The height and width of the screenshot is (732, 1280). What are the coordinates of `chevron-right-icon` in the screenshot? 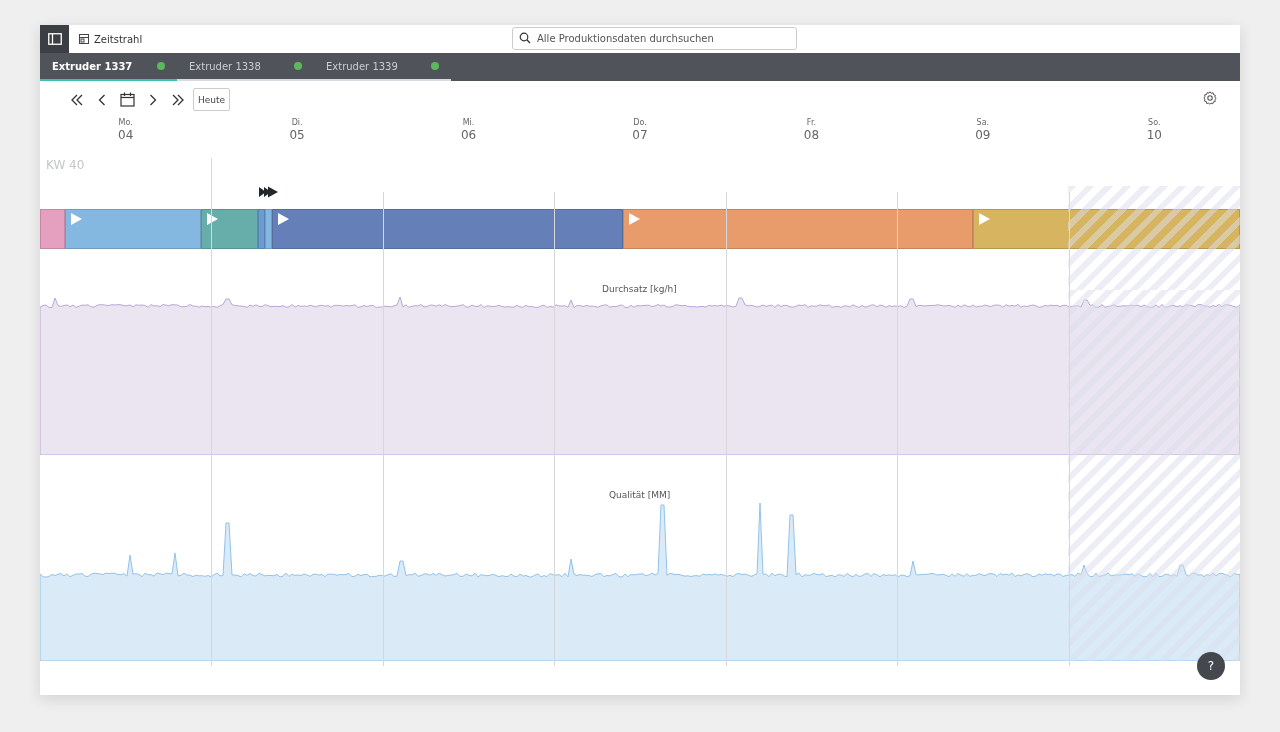 It's located at (153, 99).